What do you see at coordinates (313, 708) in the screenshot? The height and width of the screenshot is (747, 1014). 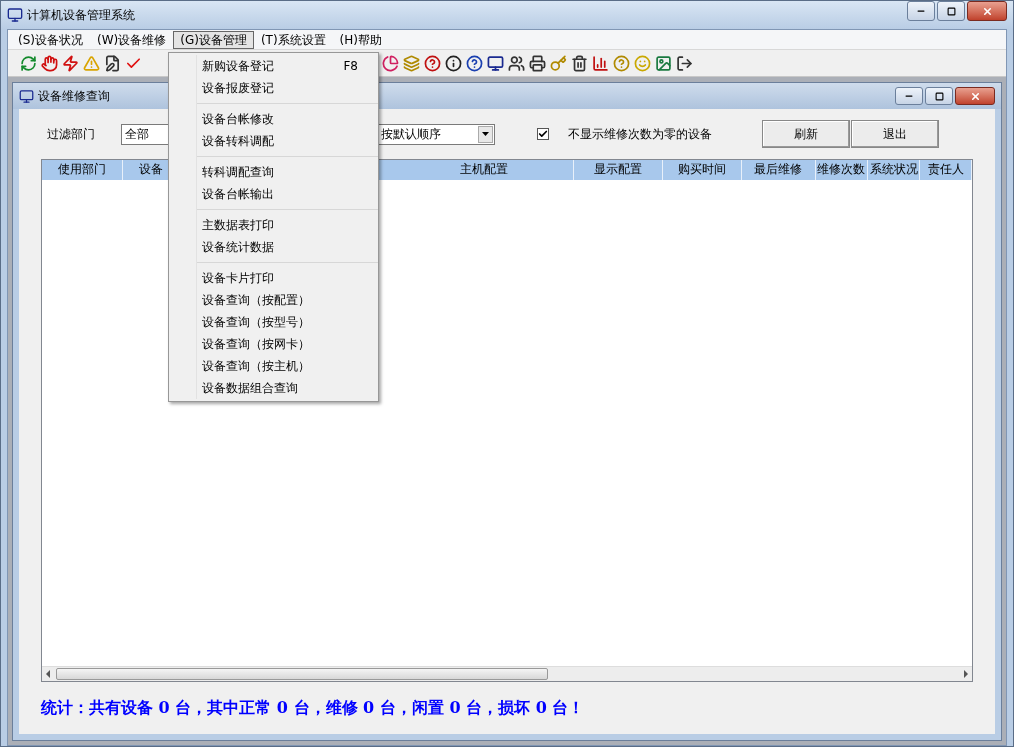 I see `summary-text: 统计：共有设备 0 台，其中正常 0 台，维修 0 台，闲置 0 台，损坏 0 台！` at bounding box center [313, 708].